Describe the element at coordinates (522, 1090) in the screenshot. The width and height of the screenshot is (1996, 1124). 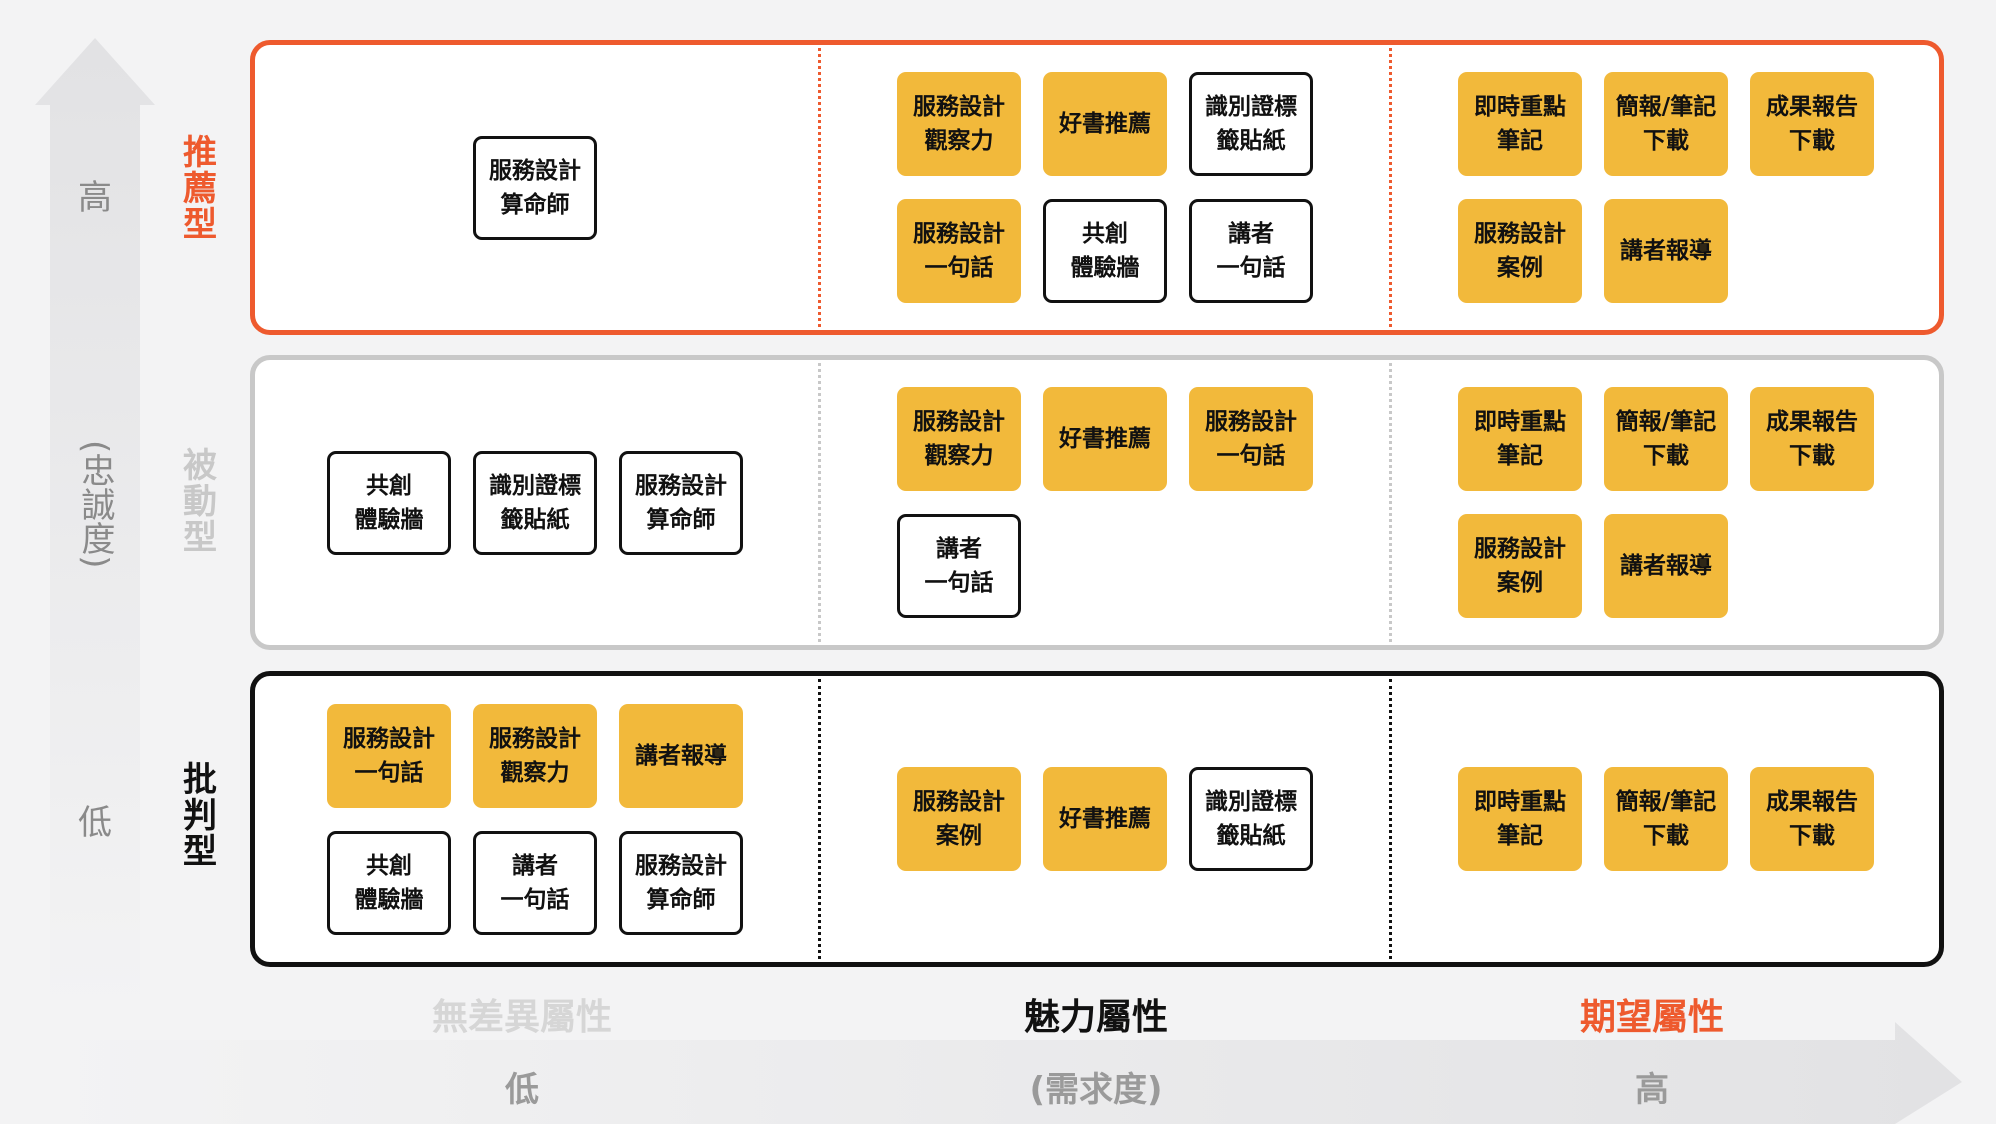
I see `x-axis-low: 低` at that location.